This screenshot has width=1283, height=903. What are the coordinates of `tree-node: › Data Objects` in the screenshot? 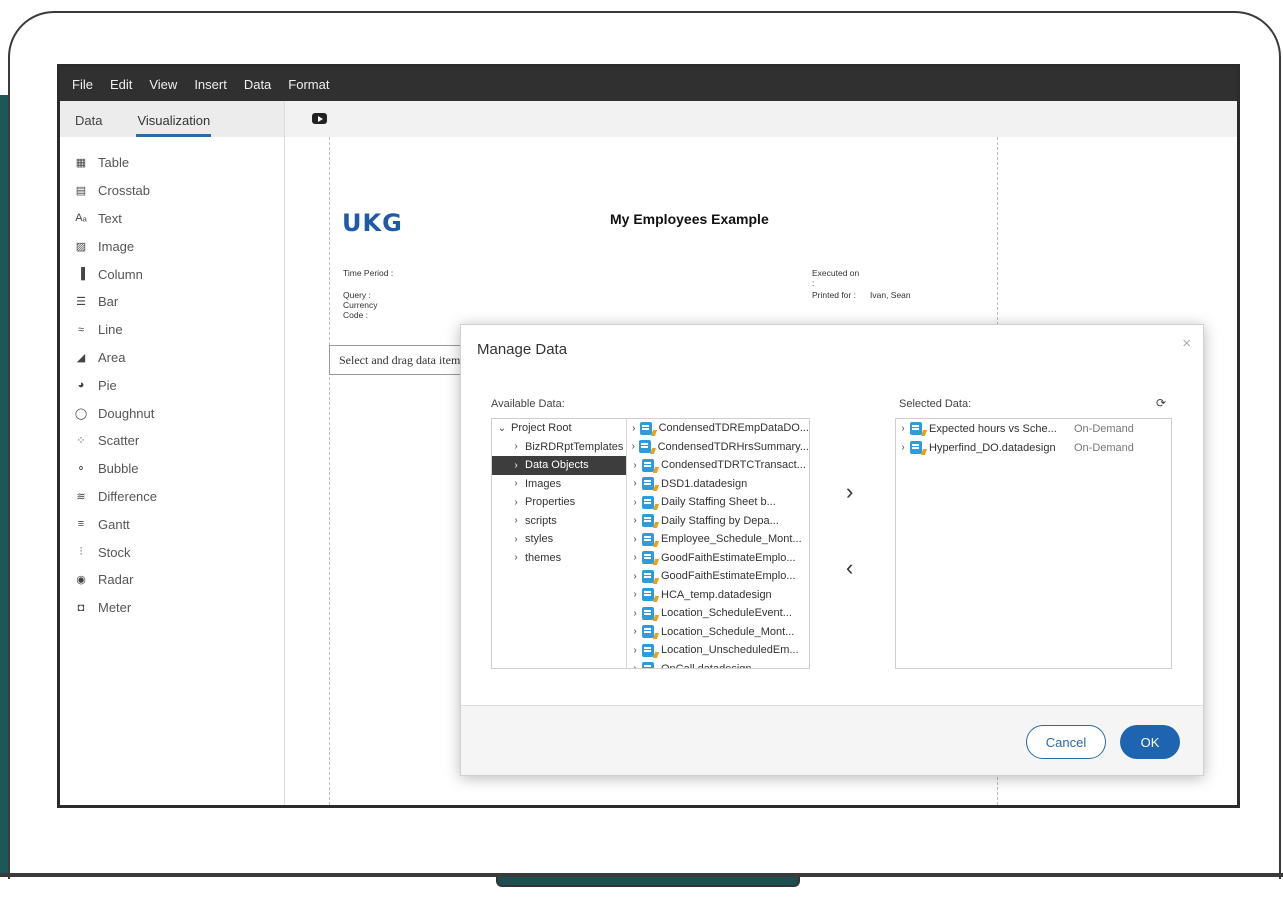 It's located at (559, 465).